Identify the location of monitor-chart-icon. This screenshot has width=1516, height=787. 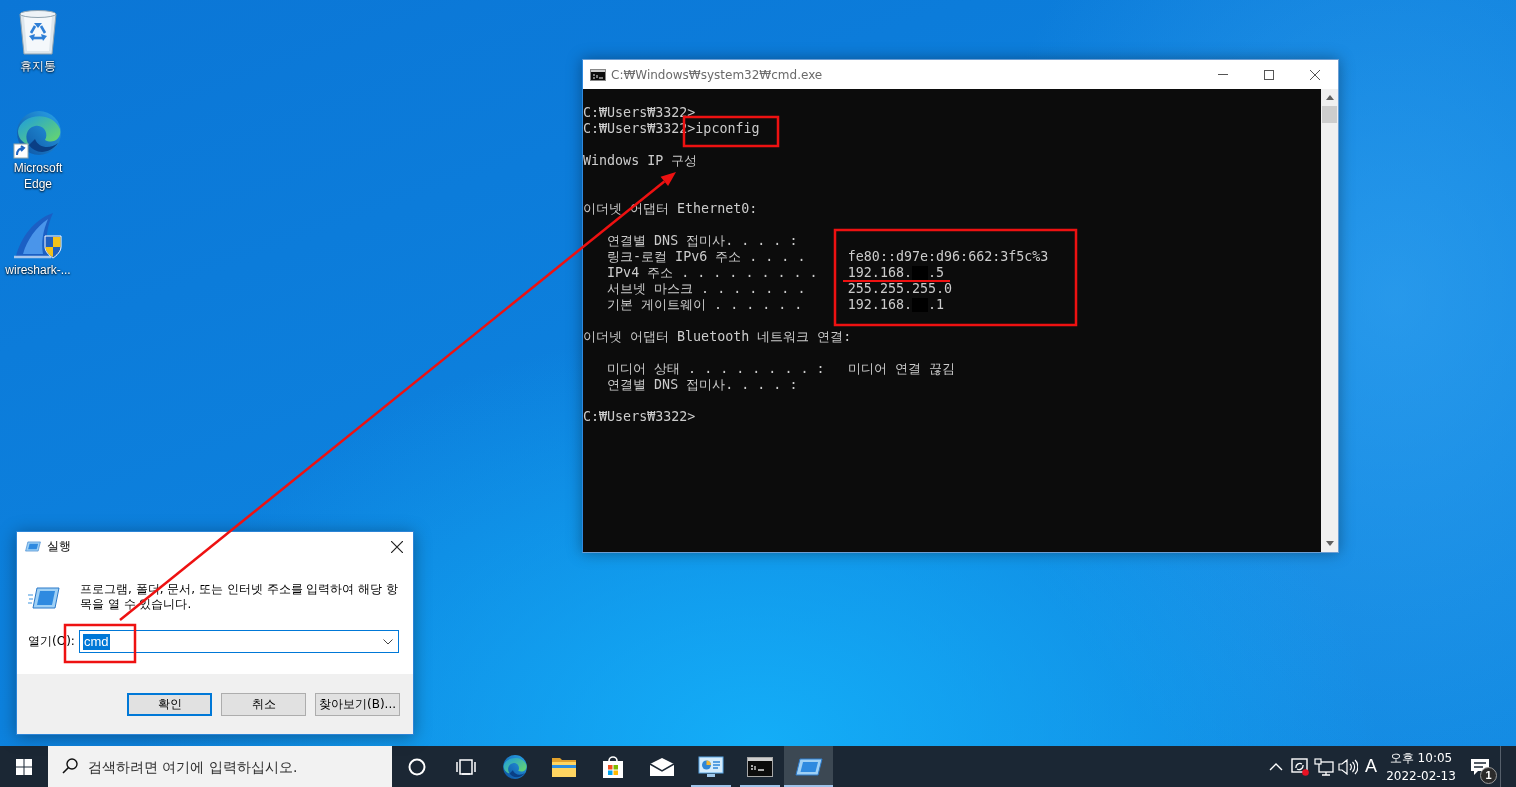
(710, 766).